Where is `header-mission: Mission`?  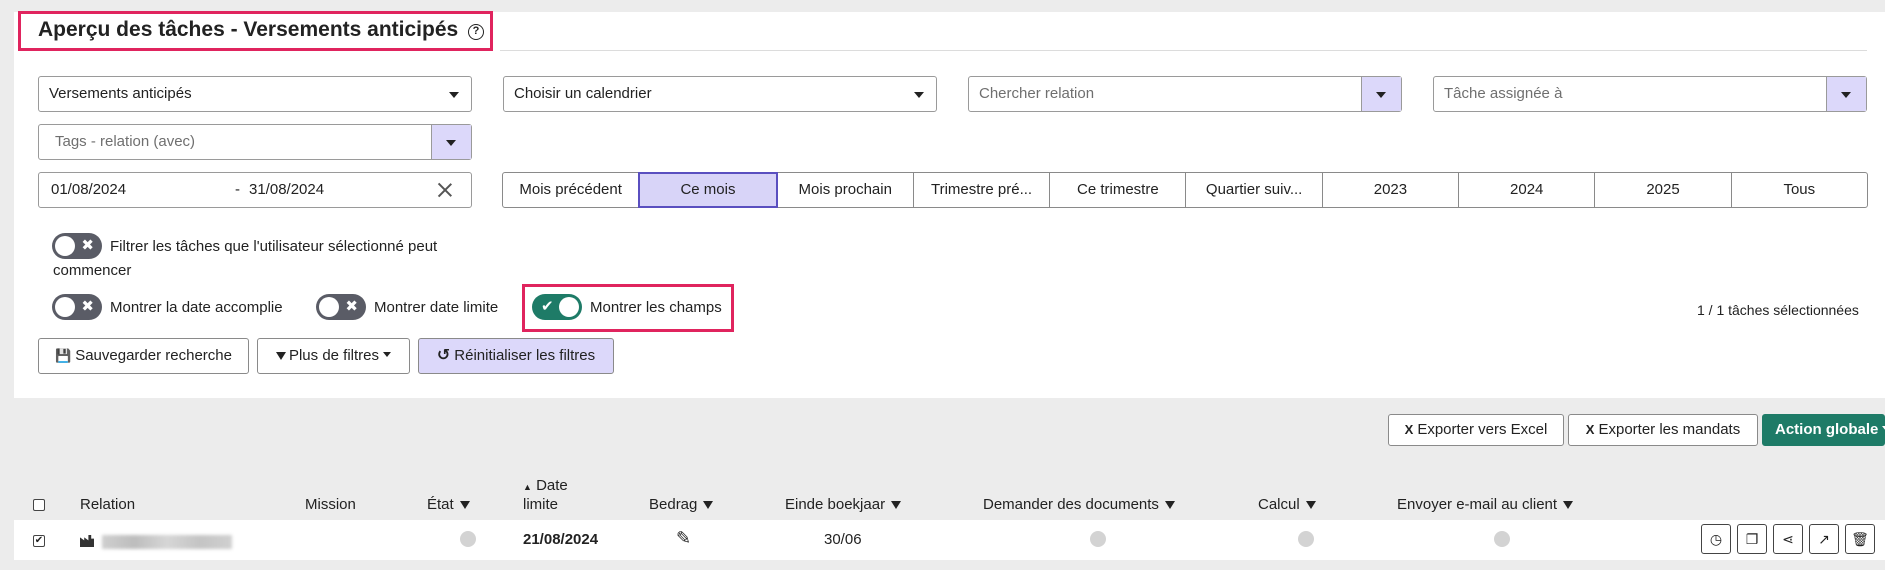
header-mission: Mission is located at coordinates (330, 504).